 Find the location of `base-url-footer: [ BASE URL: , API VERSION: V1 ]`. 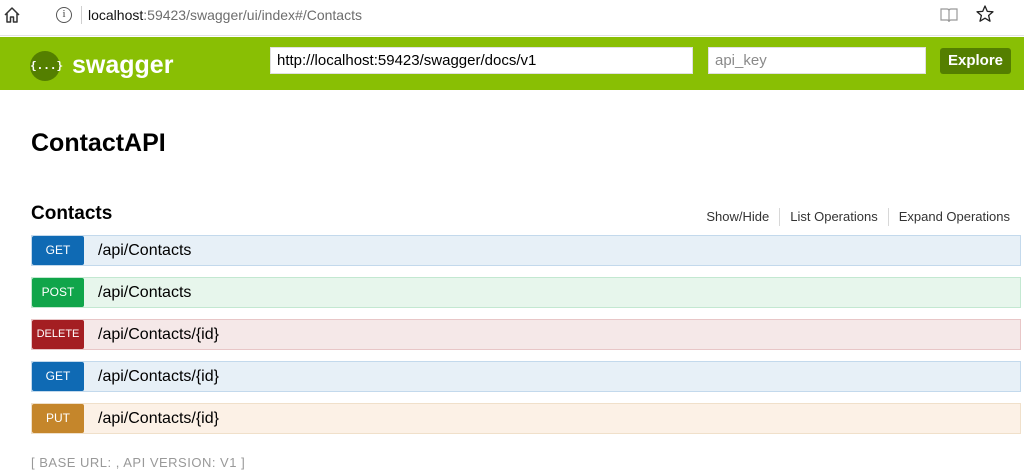

base-url-footer: [ BASE URL: , API VERSION: V1 ] is located at coordinates (138, 462).